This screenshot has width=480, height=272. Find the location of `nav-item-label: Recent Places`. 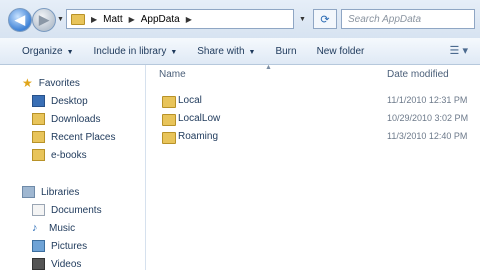

nav-item-label: Recent Places is located at coordinates (83, 137).